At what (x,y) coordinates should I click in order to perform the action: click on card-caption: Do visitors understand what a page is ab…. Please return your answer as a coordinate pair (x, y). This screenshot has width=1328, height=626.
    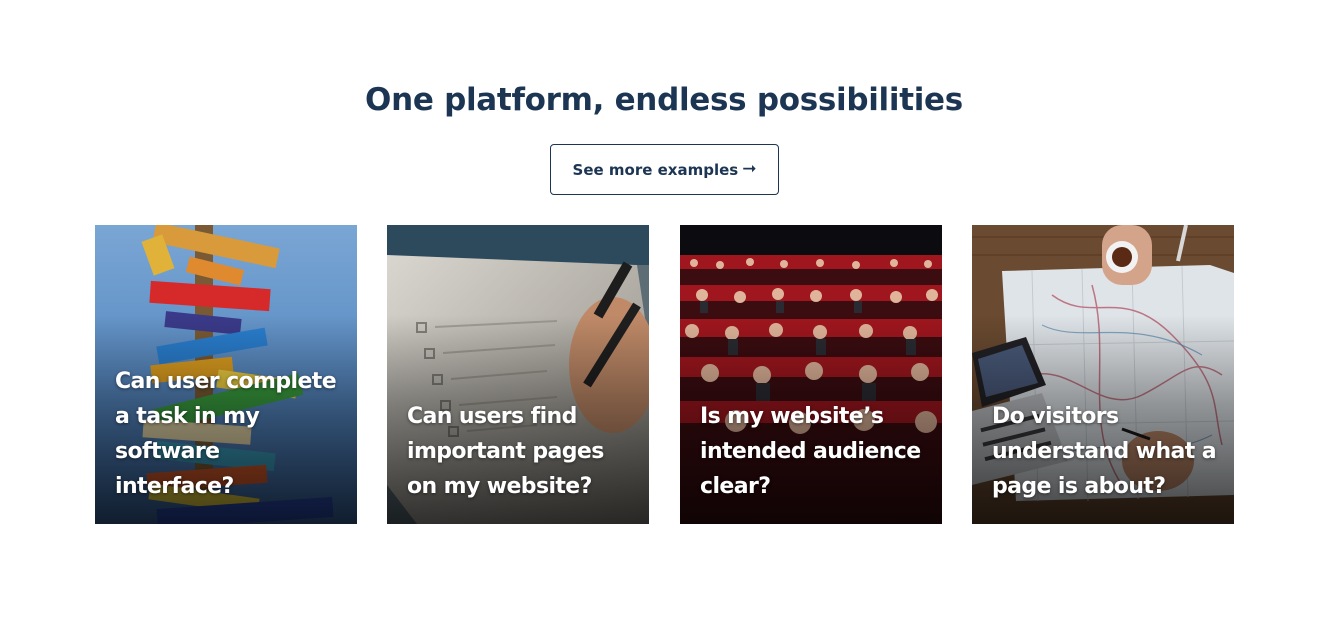
    Looking at the image, I should click on (1104, 451).